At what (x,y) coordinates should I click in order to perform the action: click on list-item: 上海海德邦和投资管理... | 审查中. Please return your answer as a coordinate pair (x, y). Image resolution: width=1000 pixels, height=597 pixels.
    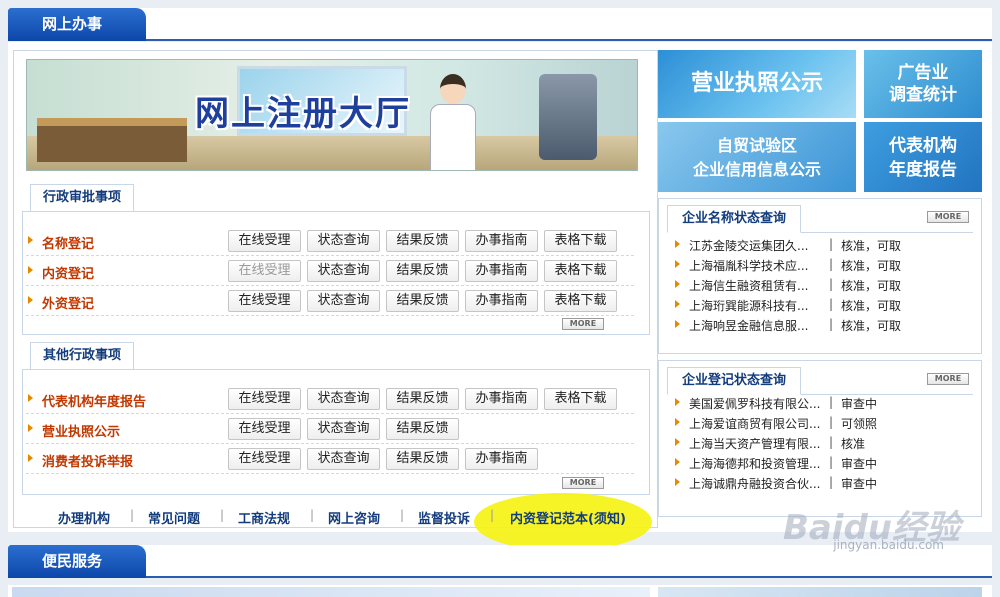
    Looking at the image, I should click on (825, 463).